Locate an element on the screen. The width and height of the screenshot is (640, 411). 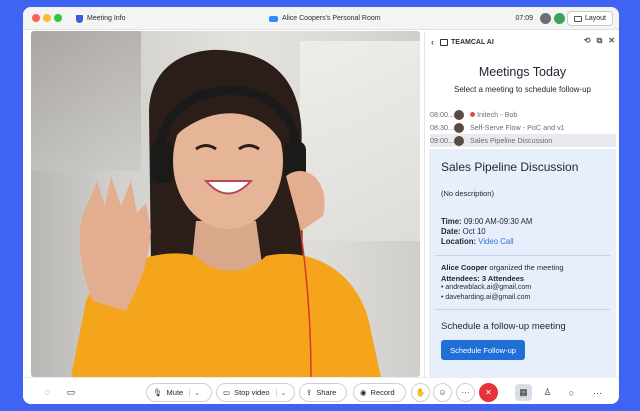
close-window-button is located at coordinates (36, 18).